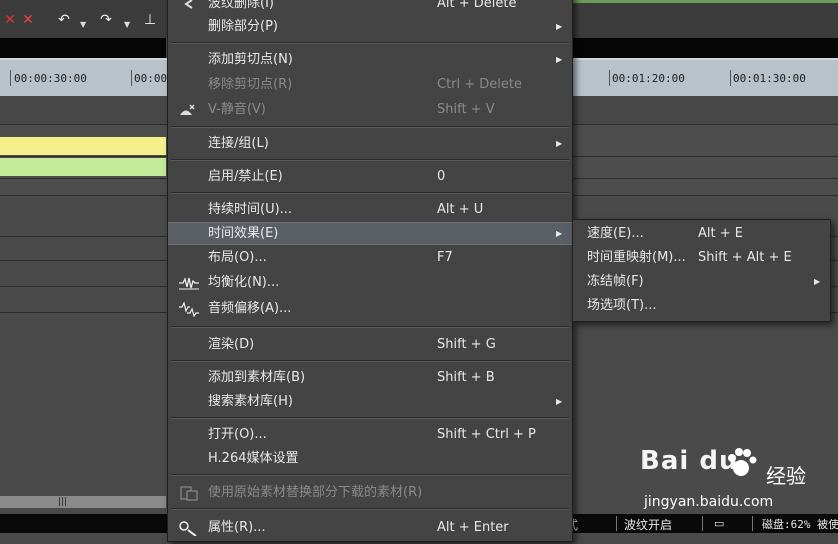 Image resolution: width=838 pixels, height=544 pixels. I want to click on ripple-delete-icon: ✕, so click(10, 20).